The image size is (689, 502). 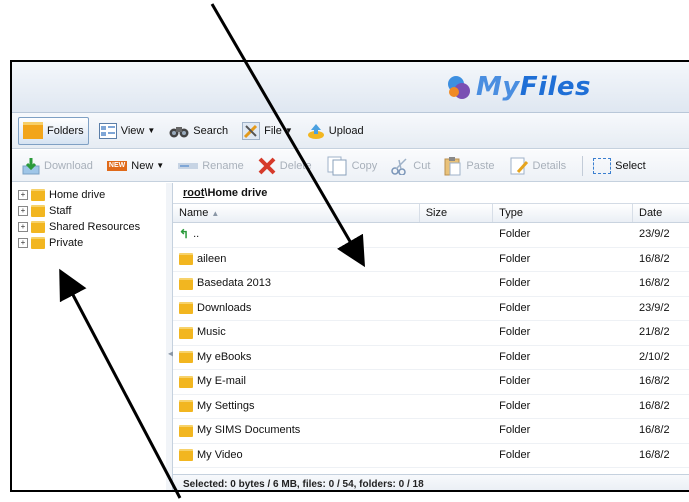 I want to click on panel-splitter, so click(x=169, y=336).